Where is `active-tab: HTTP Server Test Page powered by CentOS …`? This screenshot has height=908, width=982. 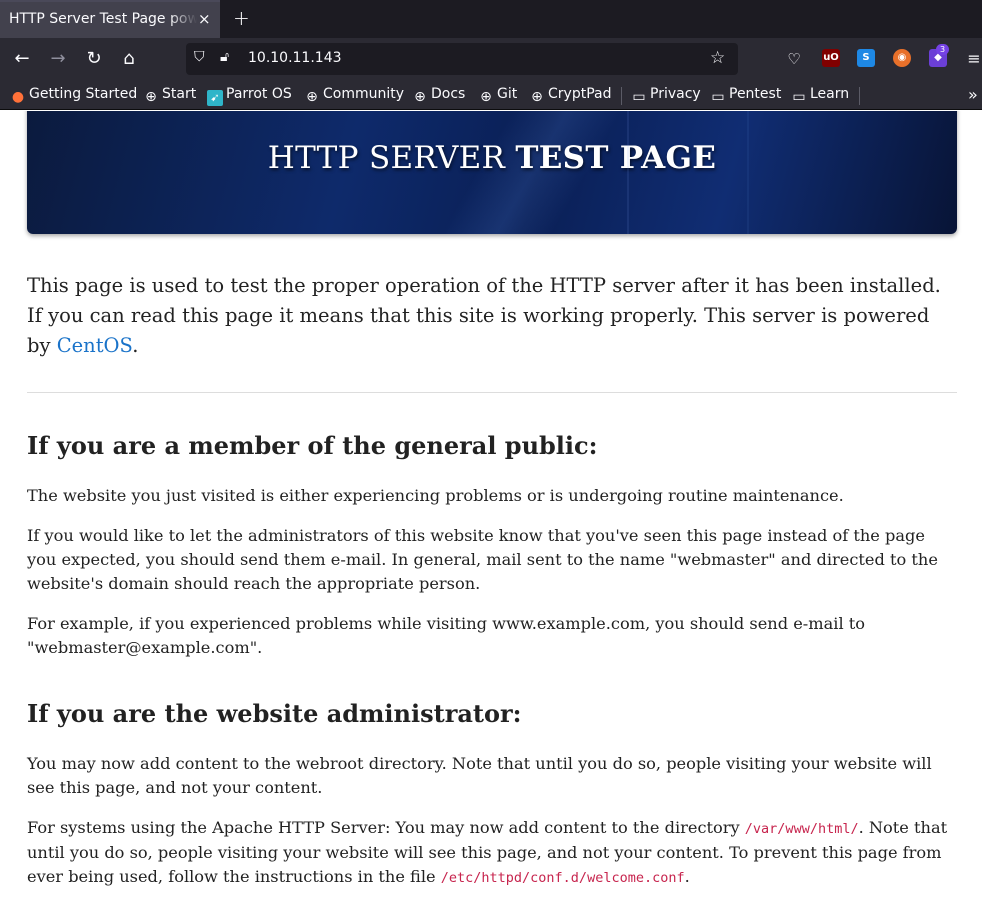
active-tab: HTTP Server Test Page powered by CentOS … is located at coordinates (110, 19).